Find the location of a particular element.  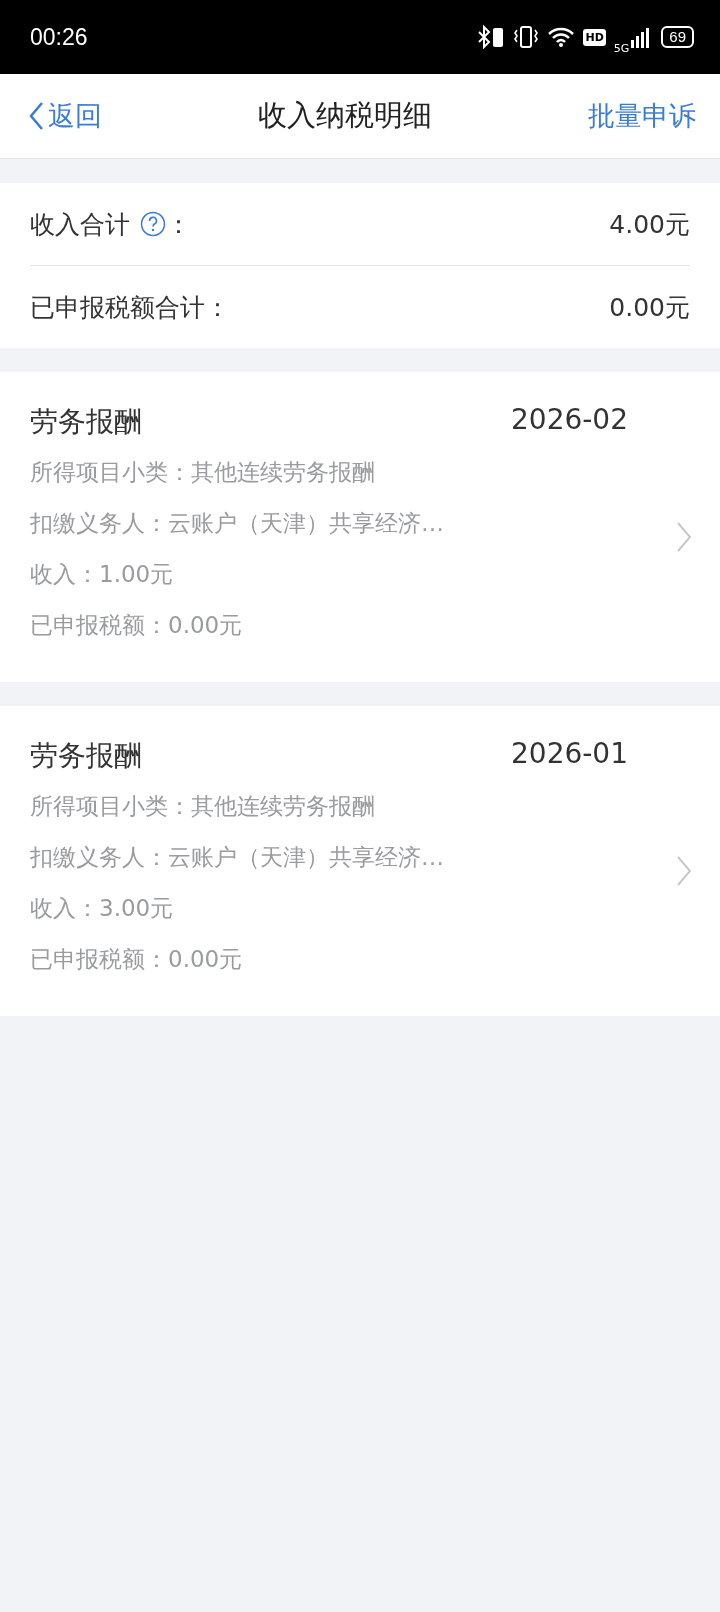

battery-level: 69 is located at coordinates (677, 37).